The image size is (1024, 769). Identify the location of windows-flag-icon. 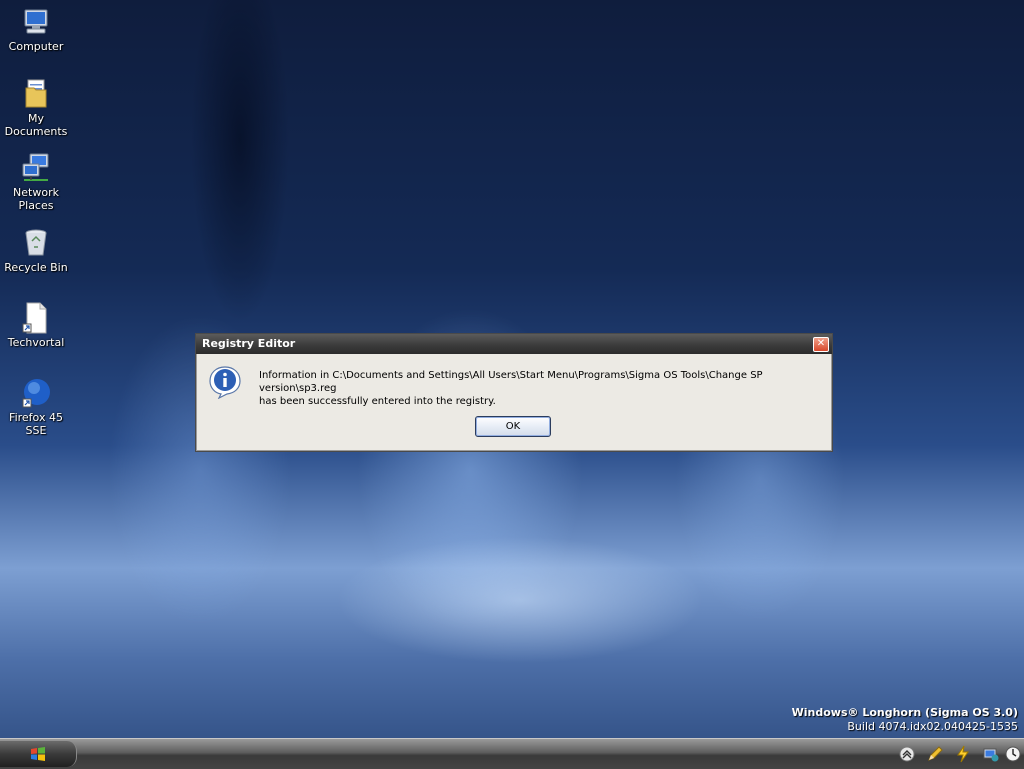
(38, 754).